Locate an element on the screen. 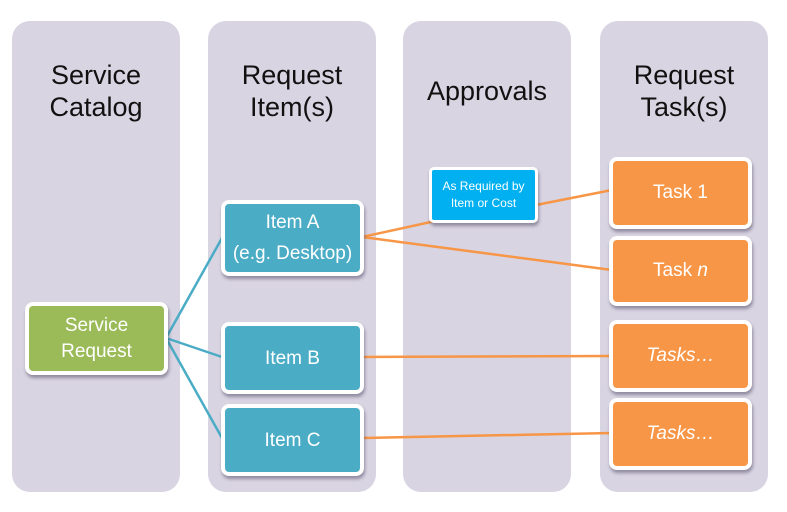  node-label-prefix: Task is located at coordinates (675, 270).